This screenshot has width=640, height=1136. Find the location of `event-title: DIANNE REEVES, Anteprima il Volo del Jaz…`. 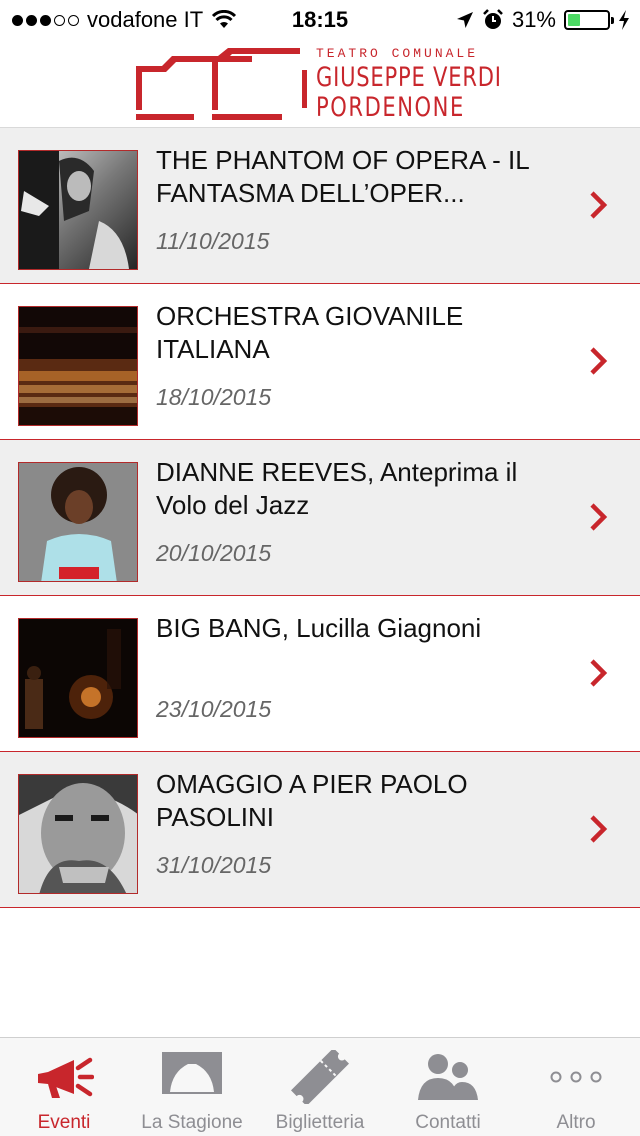

event-title: DIANNE REEVES, Anteprima il Volo del Jaz… is located at coordinates (337, 488).